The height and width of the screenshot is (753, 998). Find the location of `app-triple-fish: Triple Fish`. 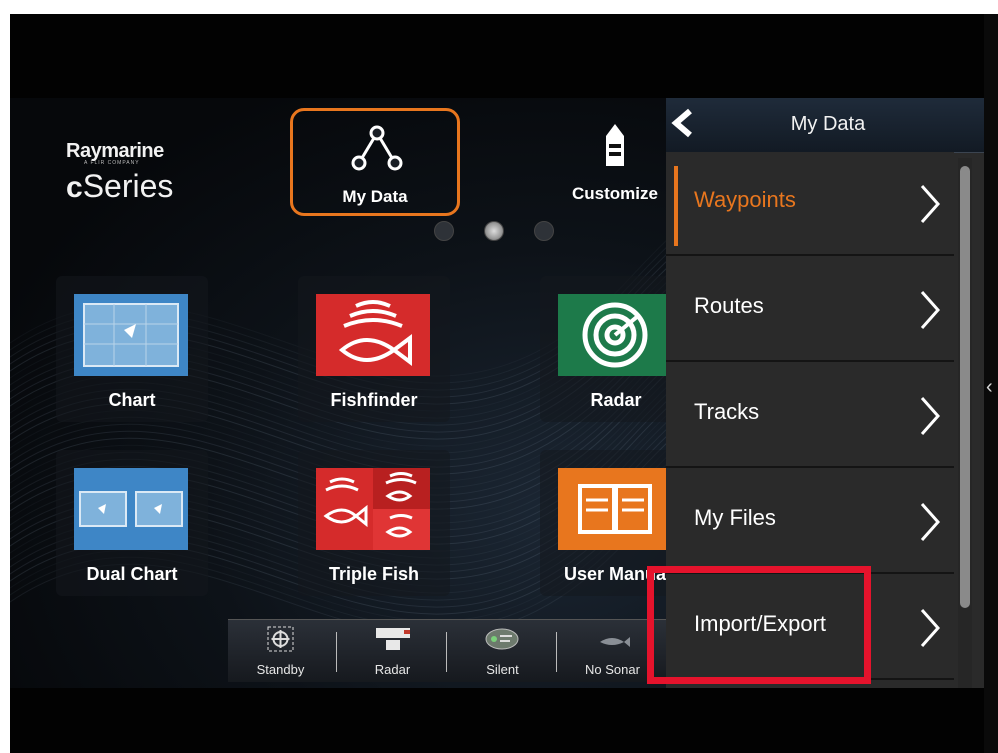

app-triple-fish: Triple Fish is located at coordinates (374, 523).